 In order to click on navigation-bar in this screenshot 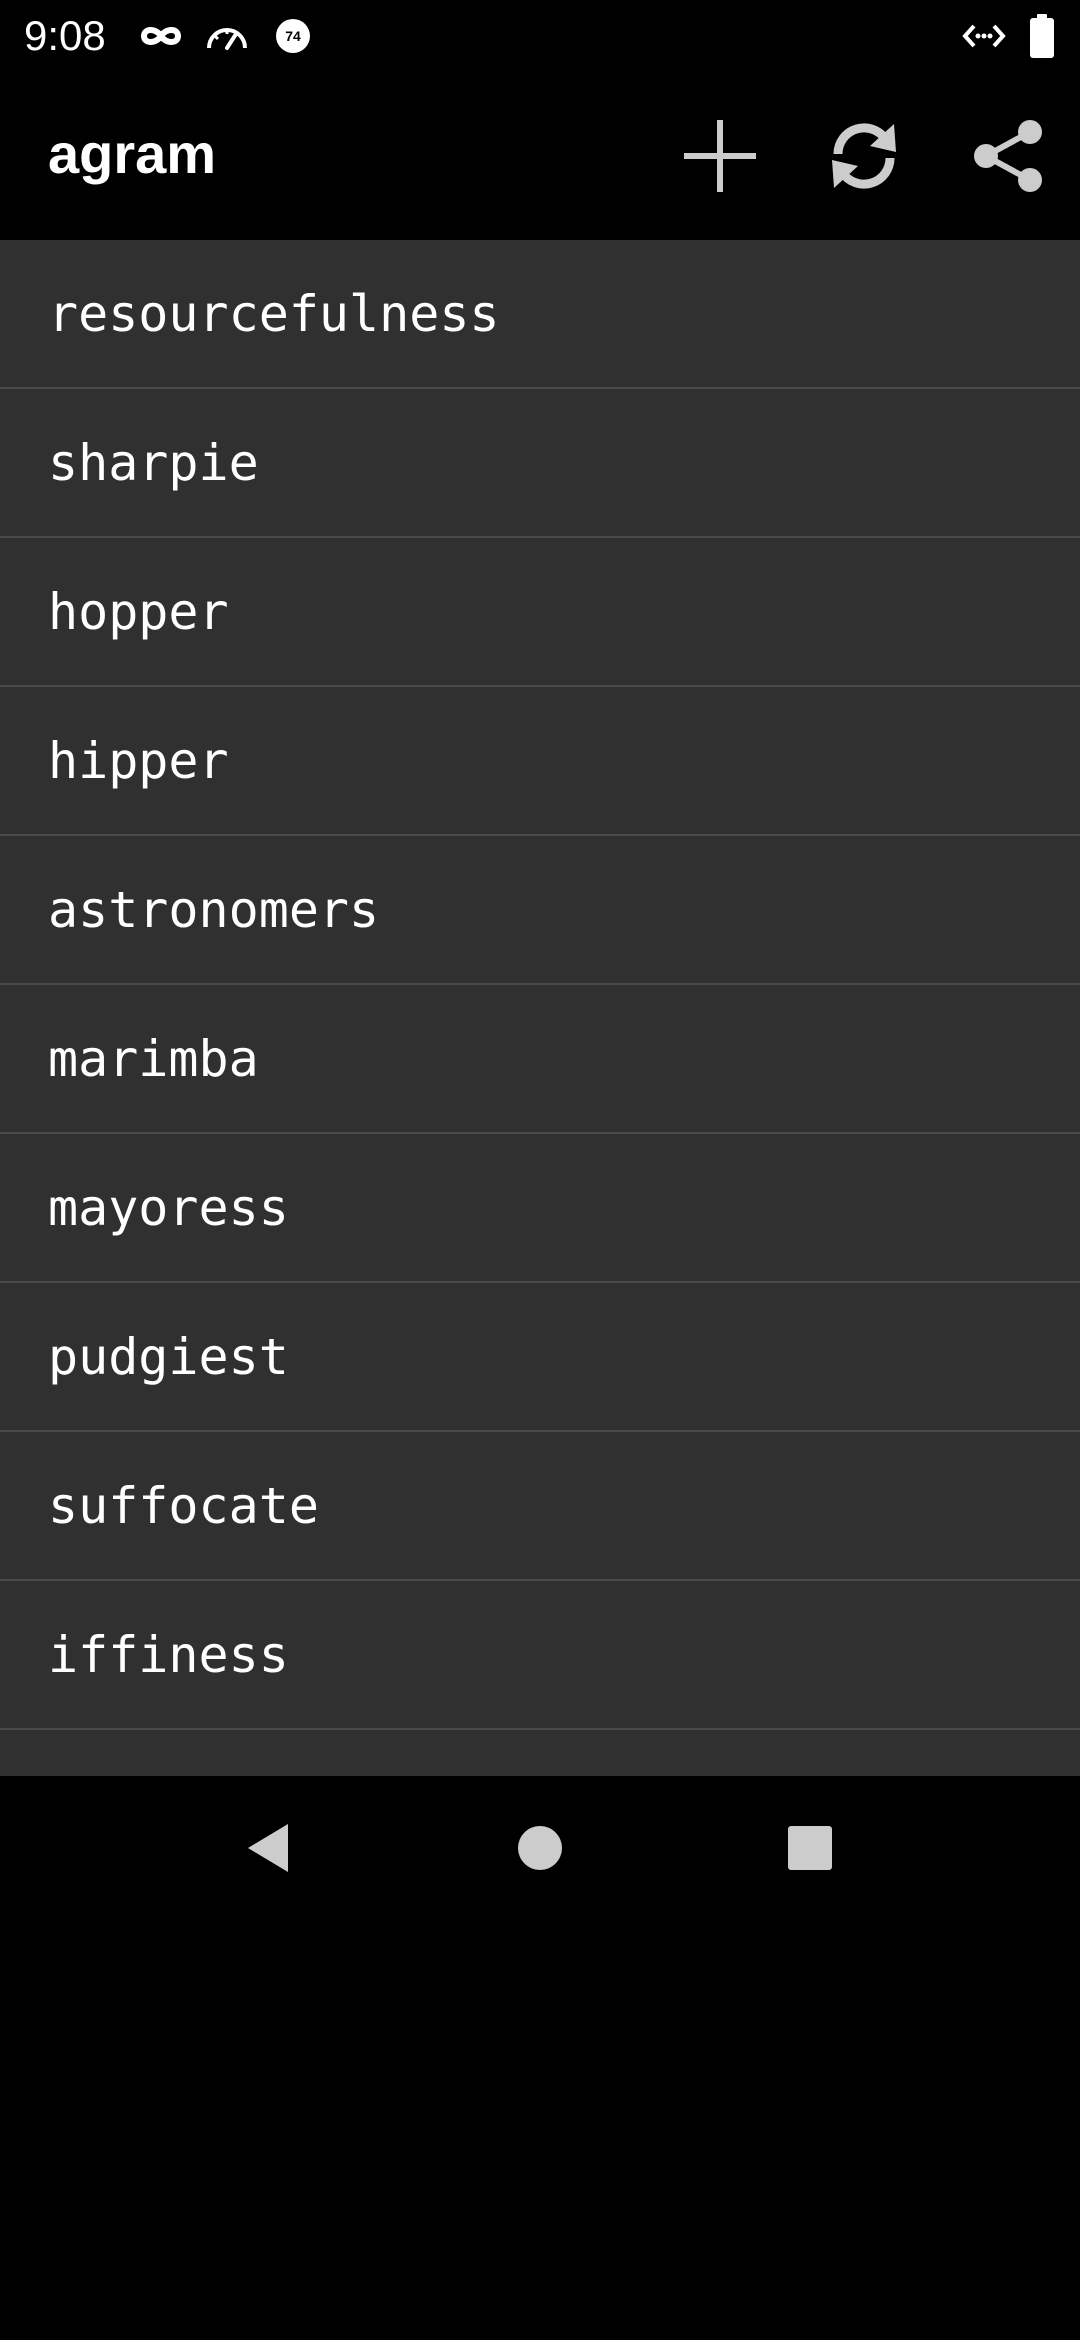, I will do `click(540, 1848)`.